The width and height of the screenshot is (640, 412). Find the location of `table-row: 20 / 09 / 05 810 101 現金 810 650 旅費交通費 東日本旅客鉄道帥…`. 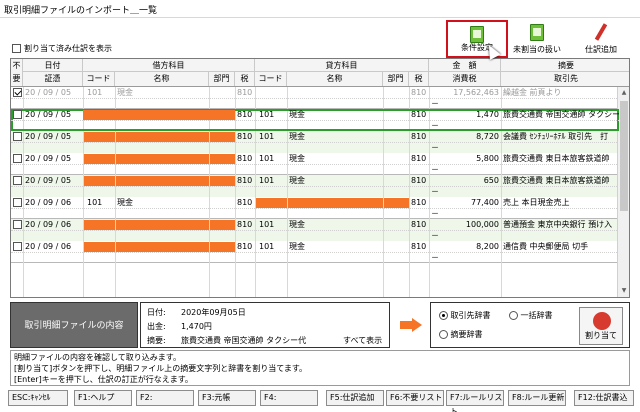

table-row: 20 / 09 / 05 810 101 現金 810 650 旅費交通費 東日本旅客鉄道帥… is located at coordinates (315, 186).